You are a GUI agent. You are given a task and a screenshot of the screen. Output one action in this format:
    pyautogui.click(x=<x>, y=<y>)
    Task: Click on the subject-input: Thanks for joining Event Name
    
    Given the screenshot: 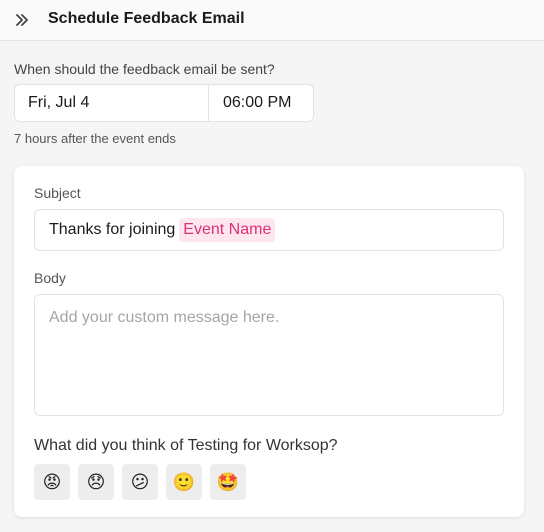 What is the action you would take?
    pyautogui.click(x=269, y=230)
    